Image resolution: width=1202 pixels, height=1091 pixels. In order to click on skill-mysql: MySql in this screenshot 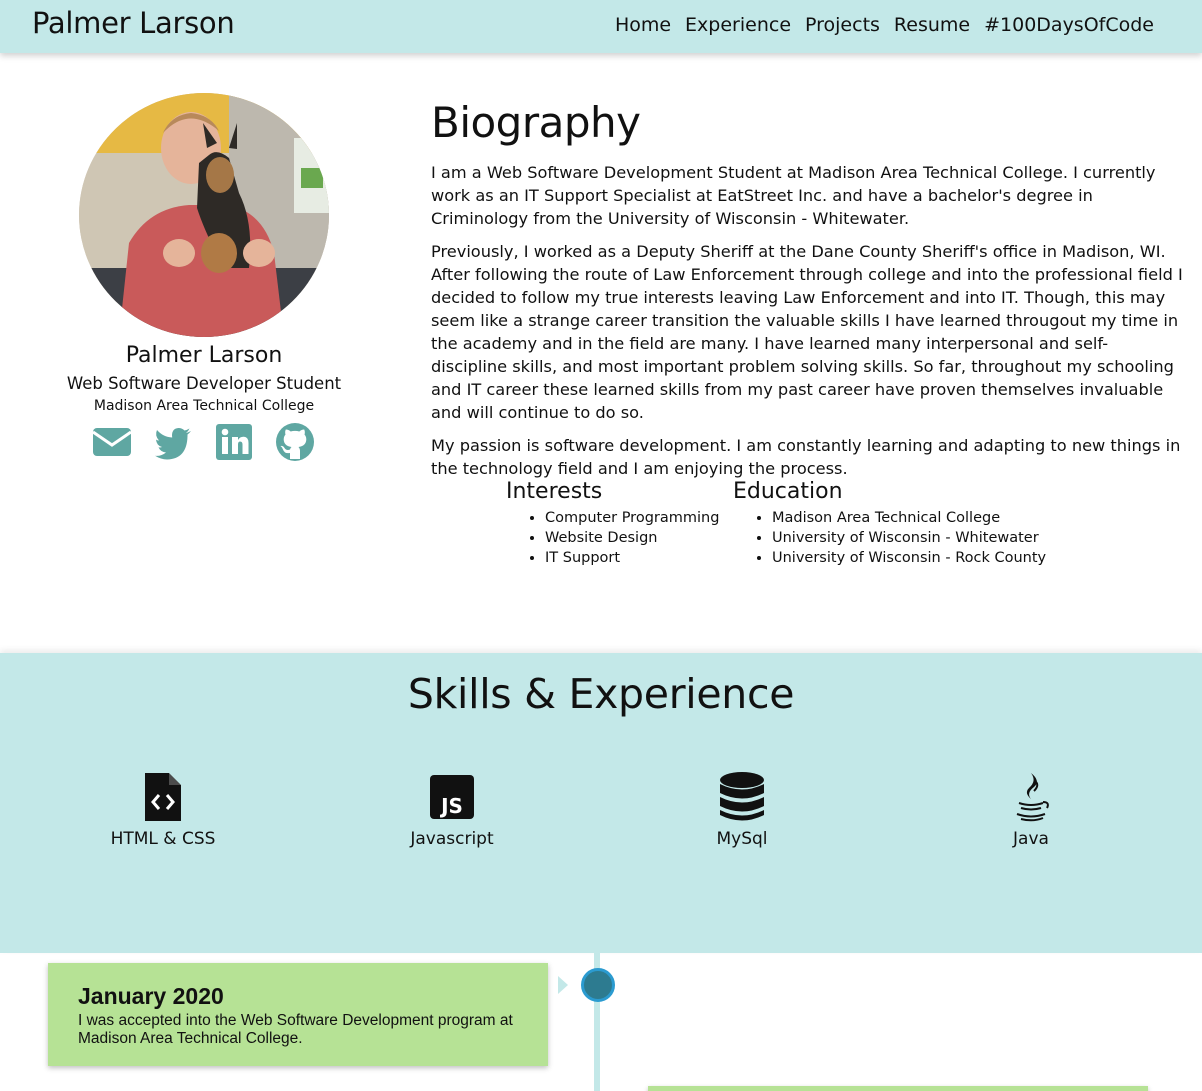, I will do `click(742, 810)`.